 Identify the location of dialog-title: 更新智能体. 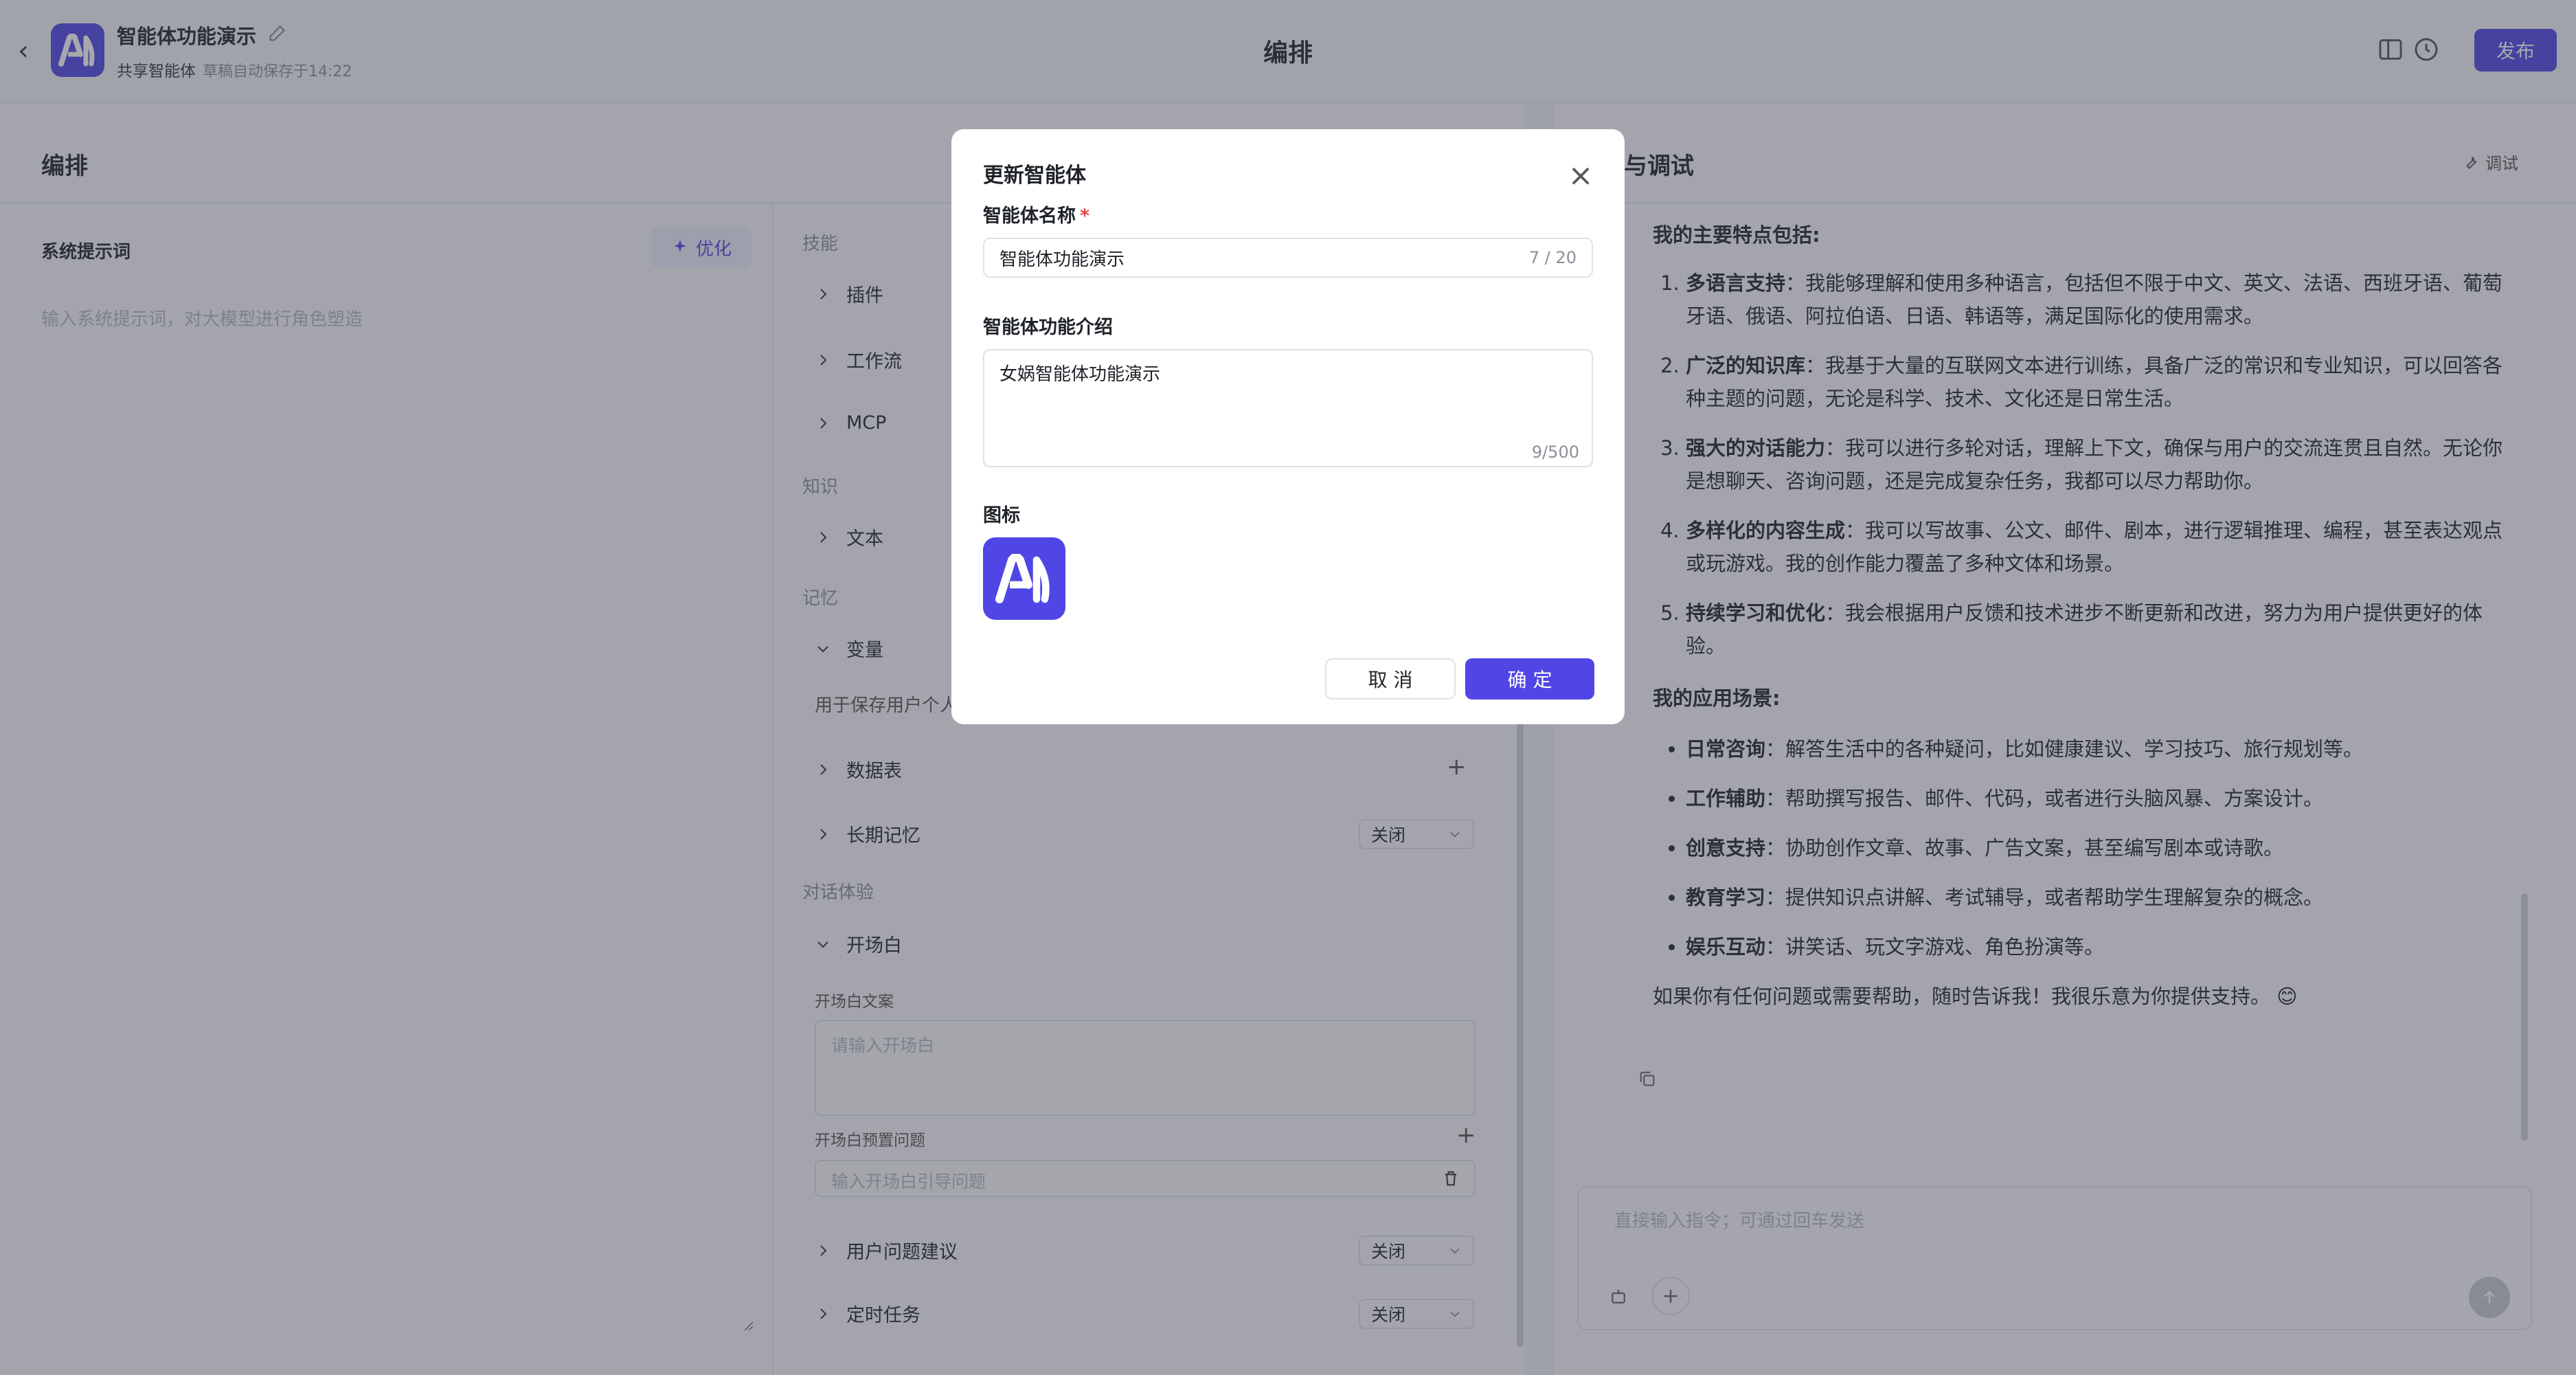
(1034, 176).